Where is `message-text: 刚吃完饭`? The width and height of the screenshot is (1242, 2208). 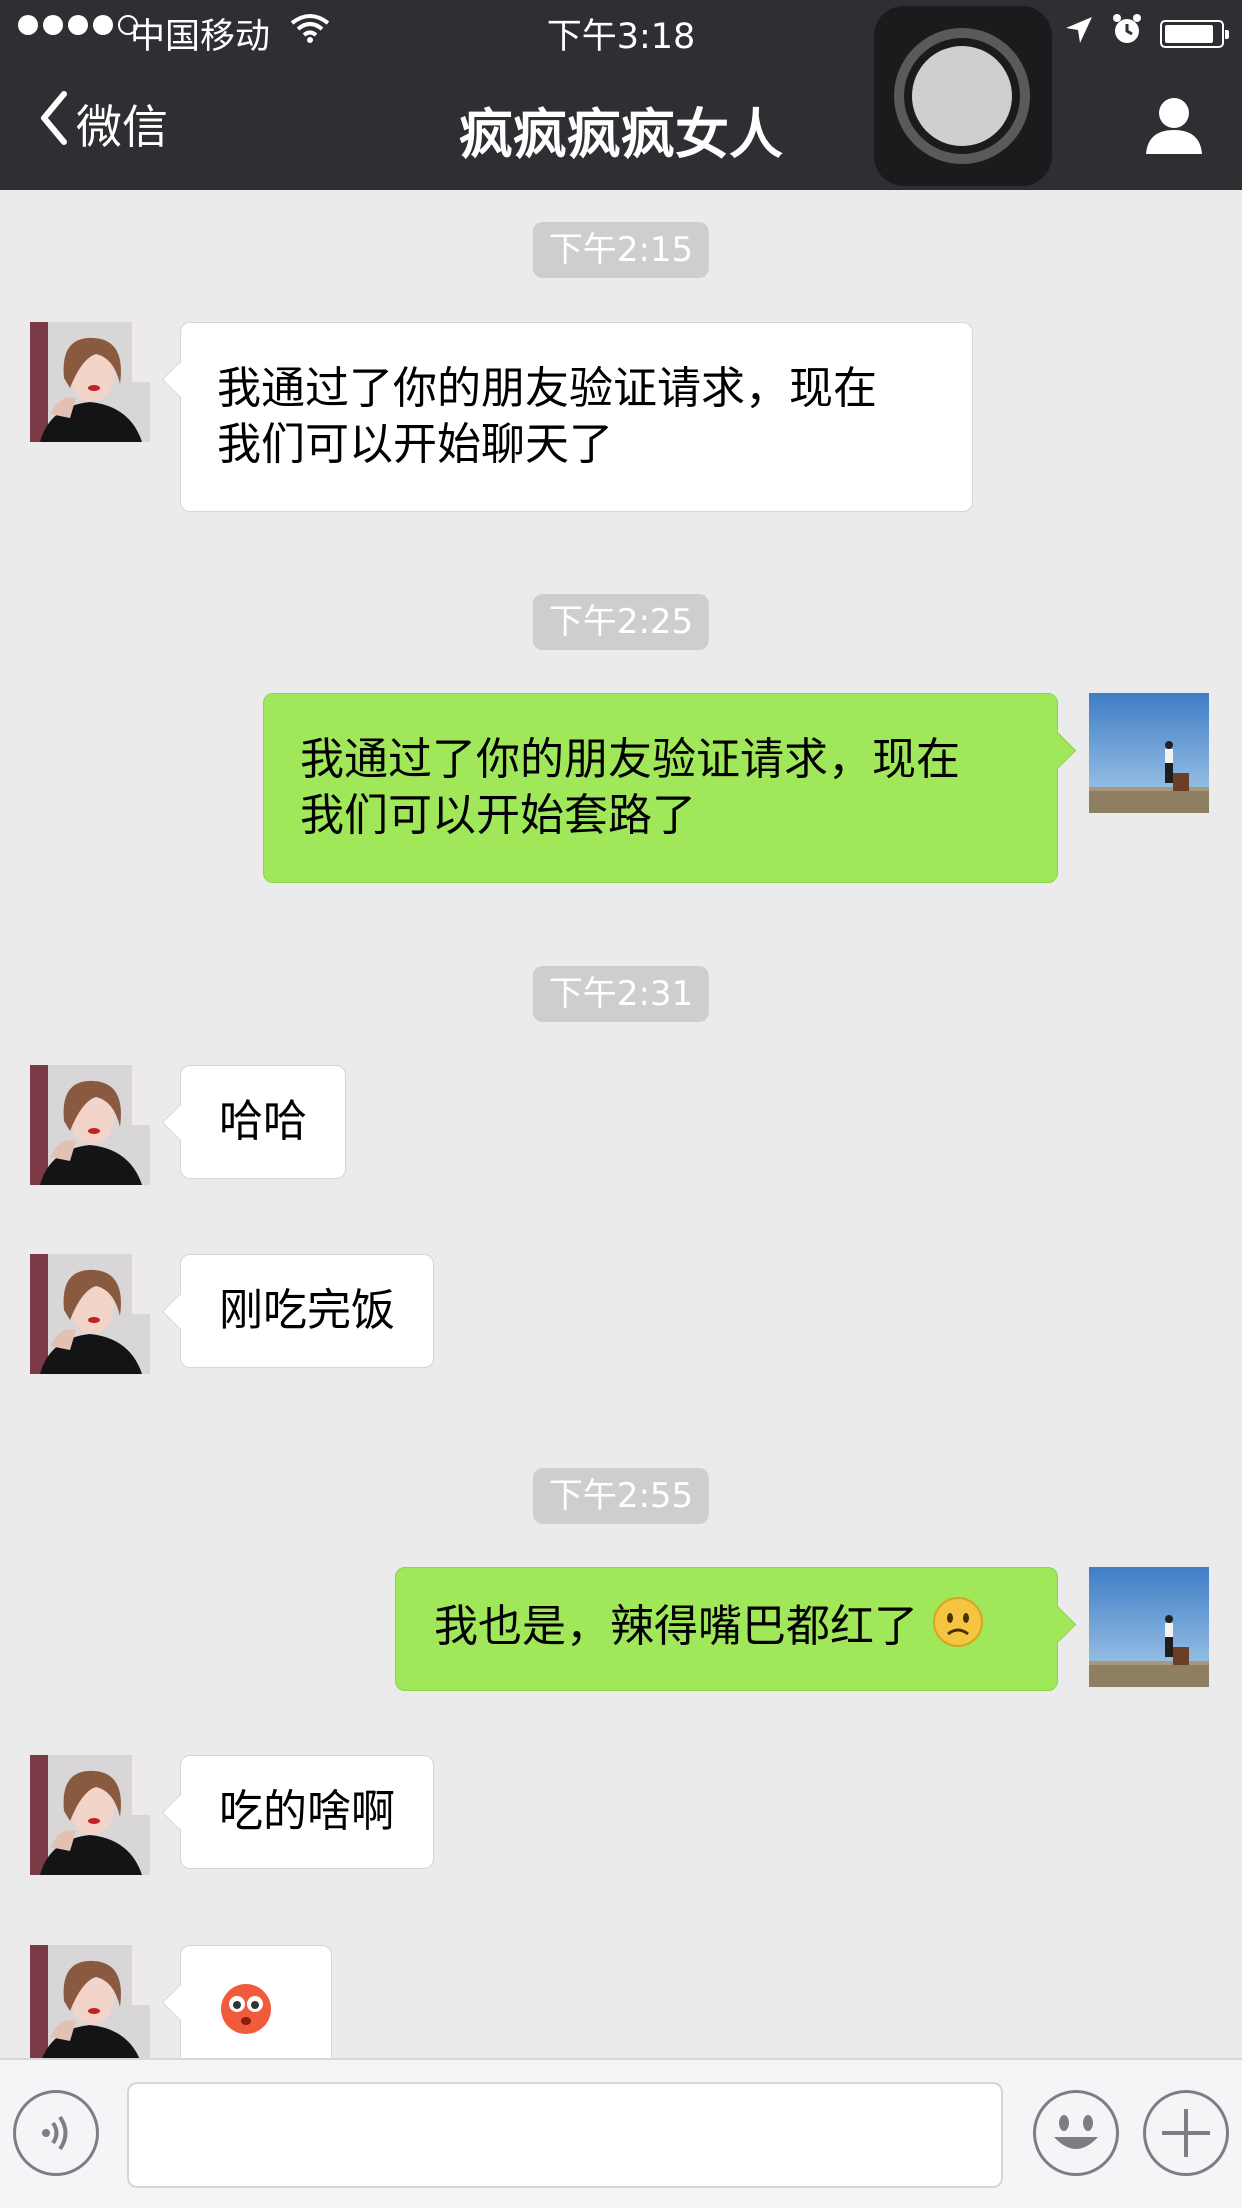
message-text: 刚吃完饭 is located at coordinates (307, 1310).